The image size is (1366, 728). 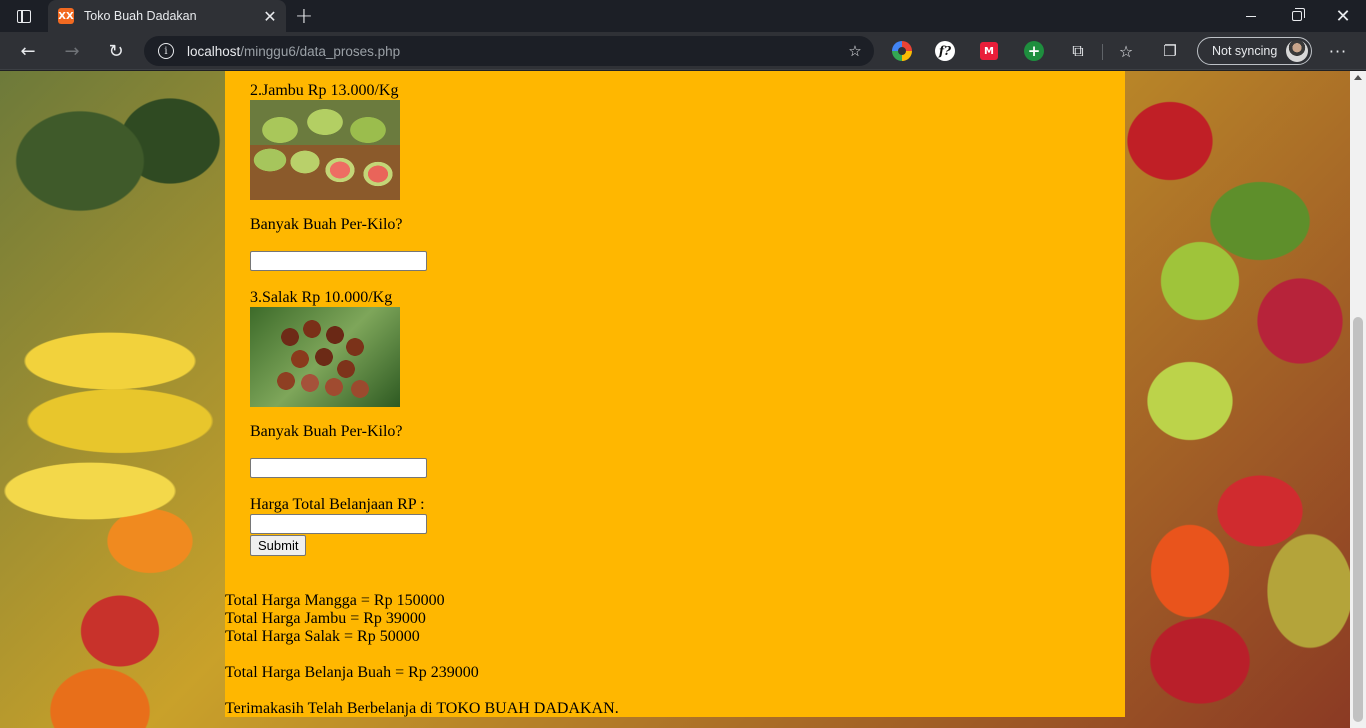 I want to click on profile-avatar, so click(x=1297, y=51).